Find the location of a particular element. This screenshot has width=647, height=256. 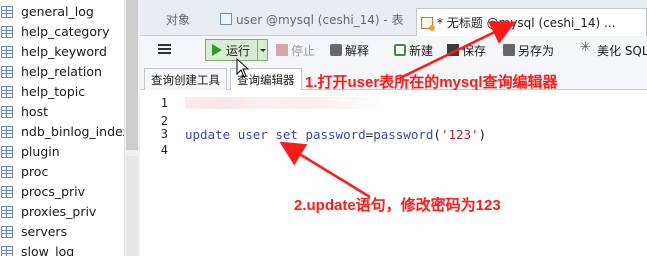

code-paren: ( is located at coordinates (437, 134).